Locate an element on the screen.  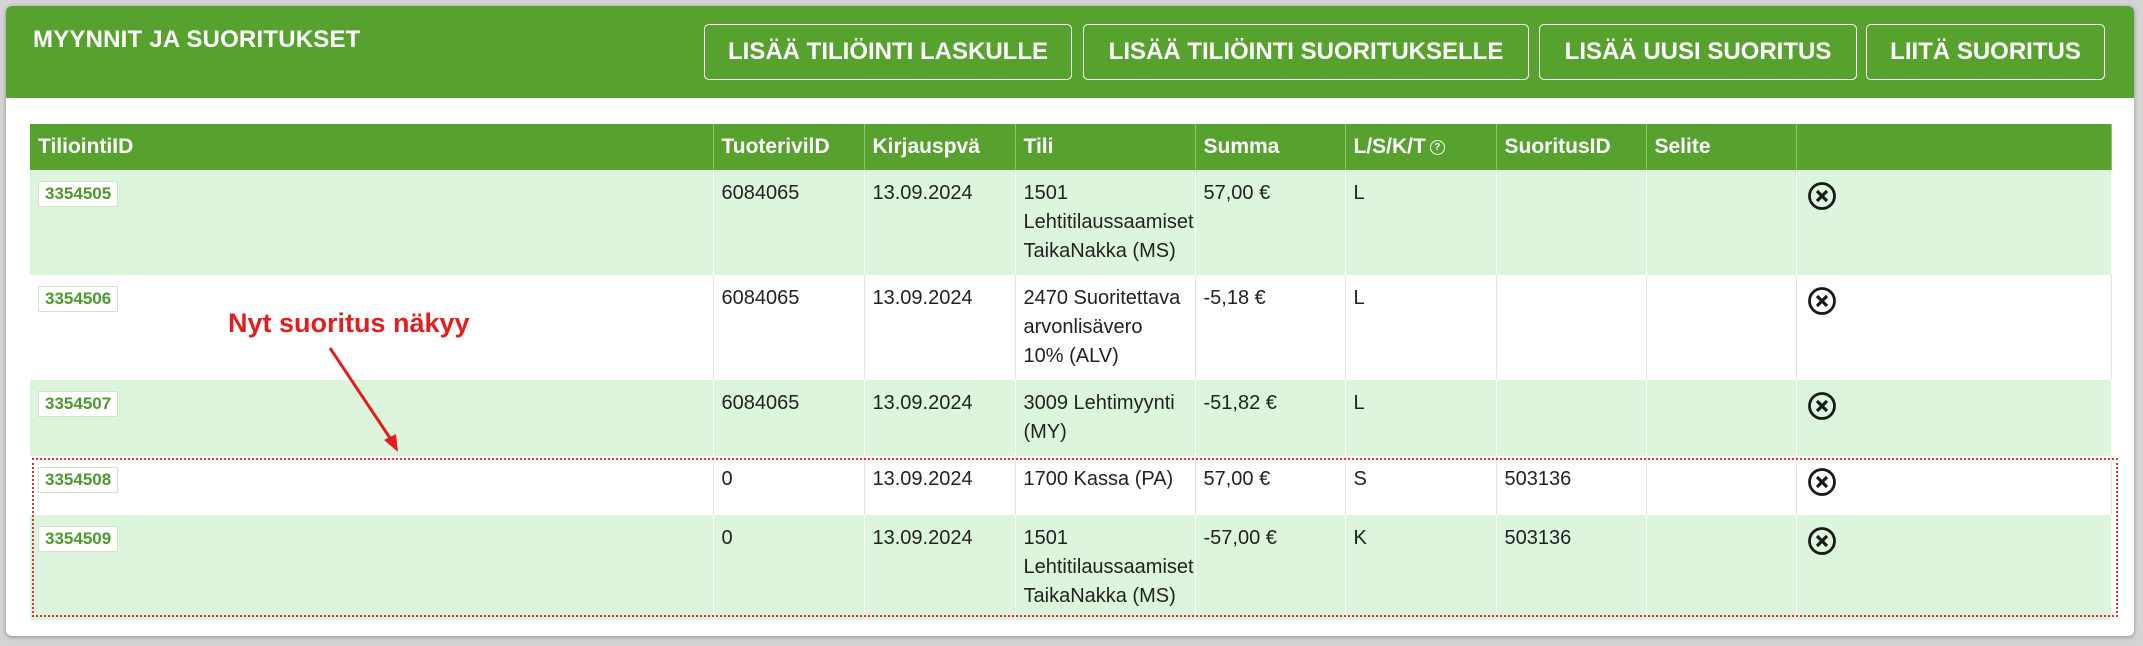
annotation-label: Nyt suoritus näkyy is located at coordinates (349, 323).